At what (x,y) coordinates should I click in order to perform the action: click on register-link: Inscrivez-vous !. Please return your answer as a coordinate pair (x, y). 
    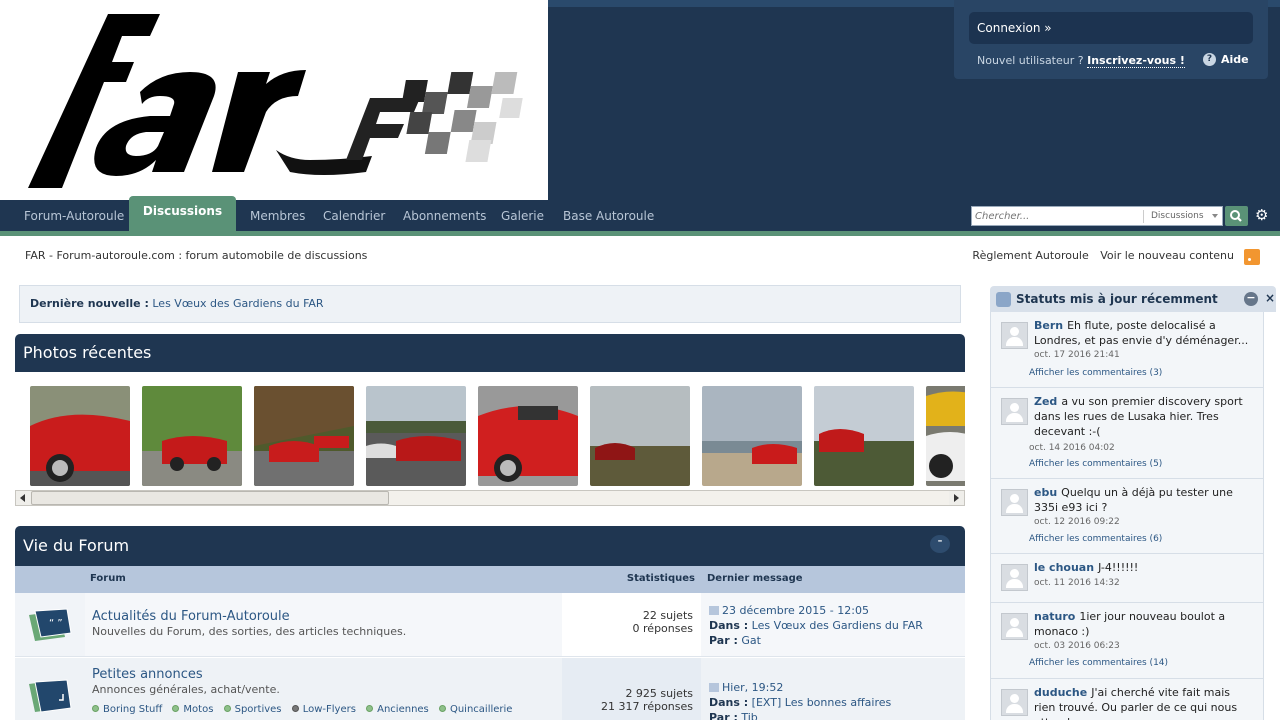
    Looking at the image, I should click on (1136, 61).